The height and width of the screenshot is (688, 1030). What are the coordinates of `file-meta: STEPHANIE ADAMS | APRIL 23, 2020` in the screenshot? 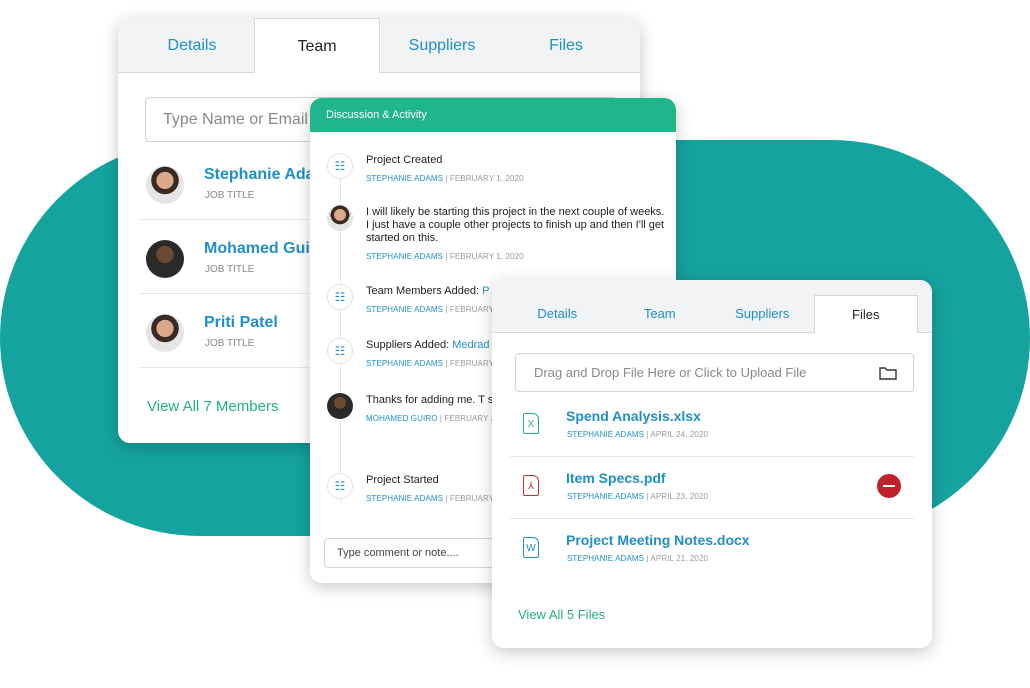 It's located at (637, 496).